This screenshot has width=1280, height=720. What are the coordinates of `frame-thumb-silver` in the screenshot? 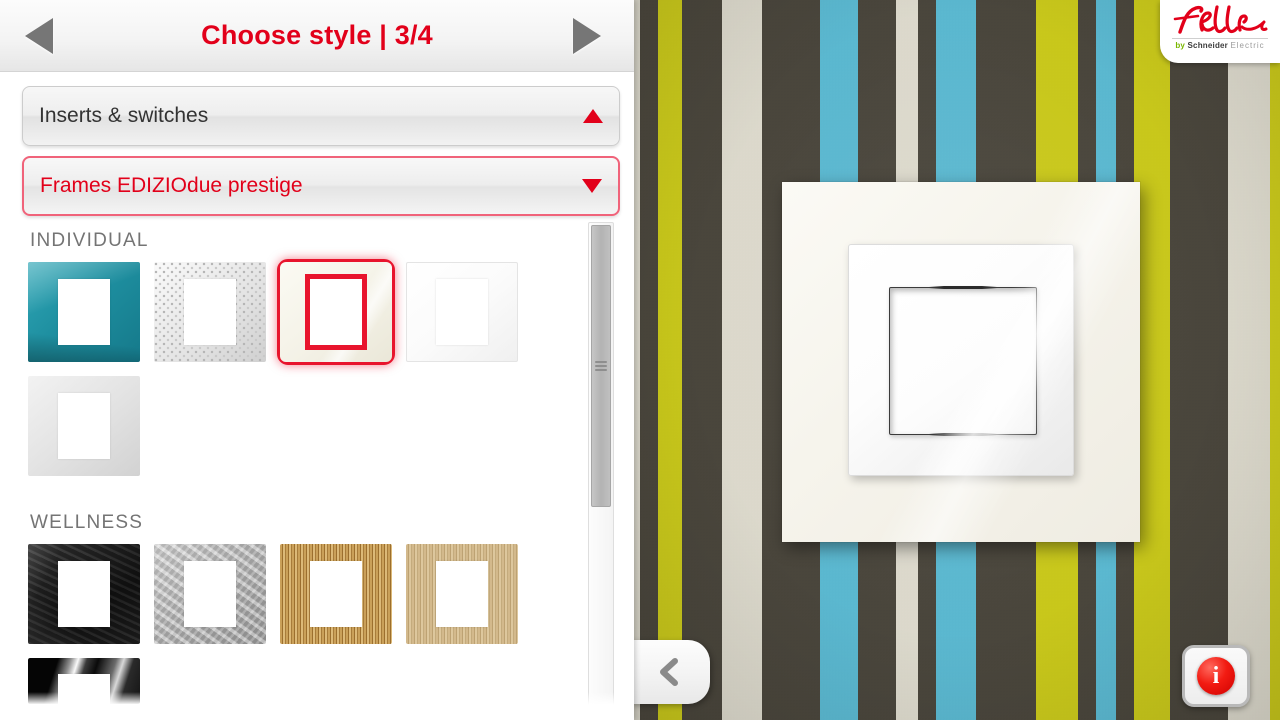 It's located at (84, 426).